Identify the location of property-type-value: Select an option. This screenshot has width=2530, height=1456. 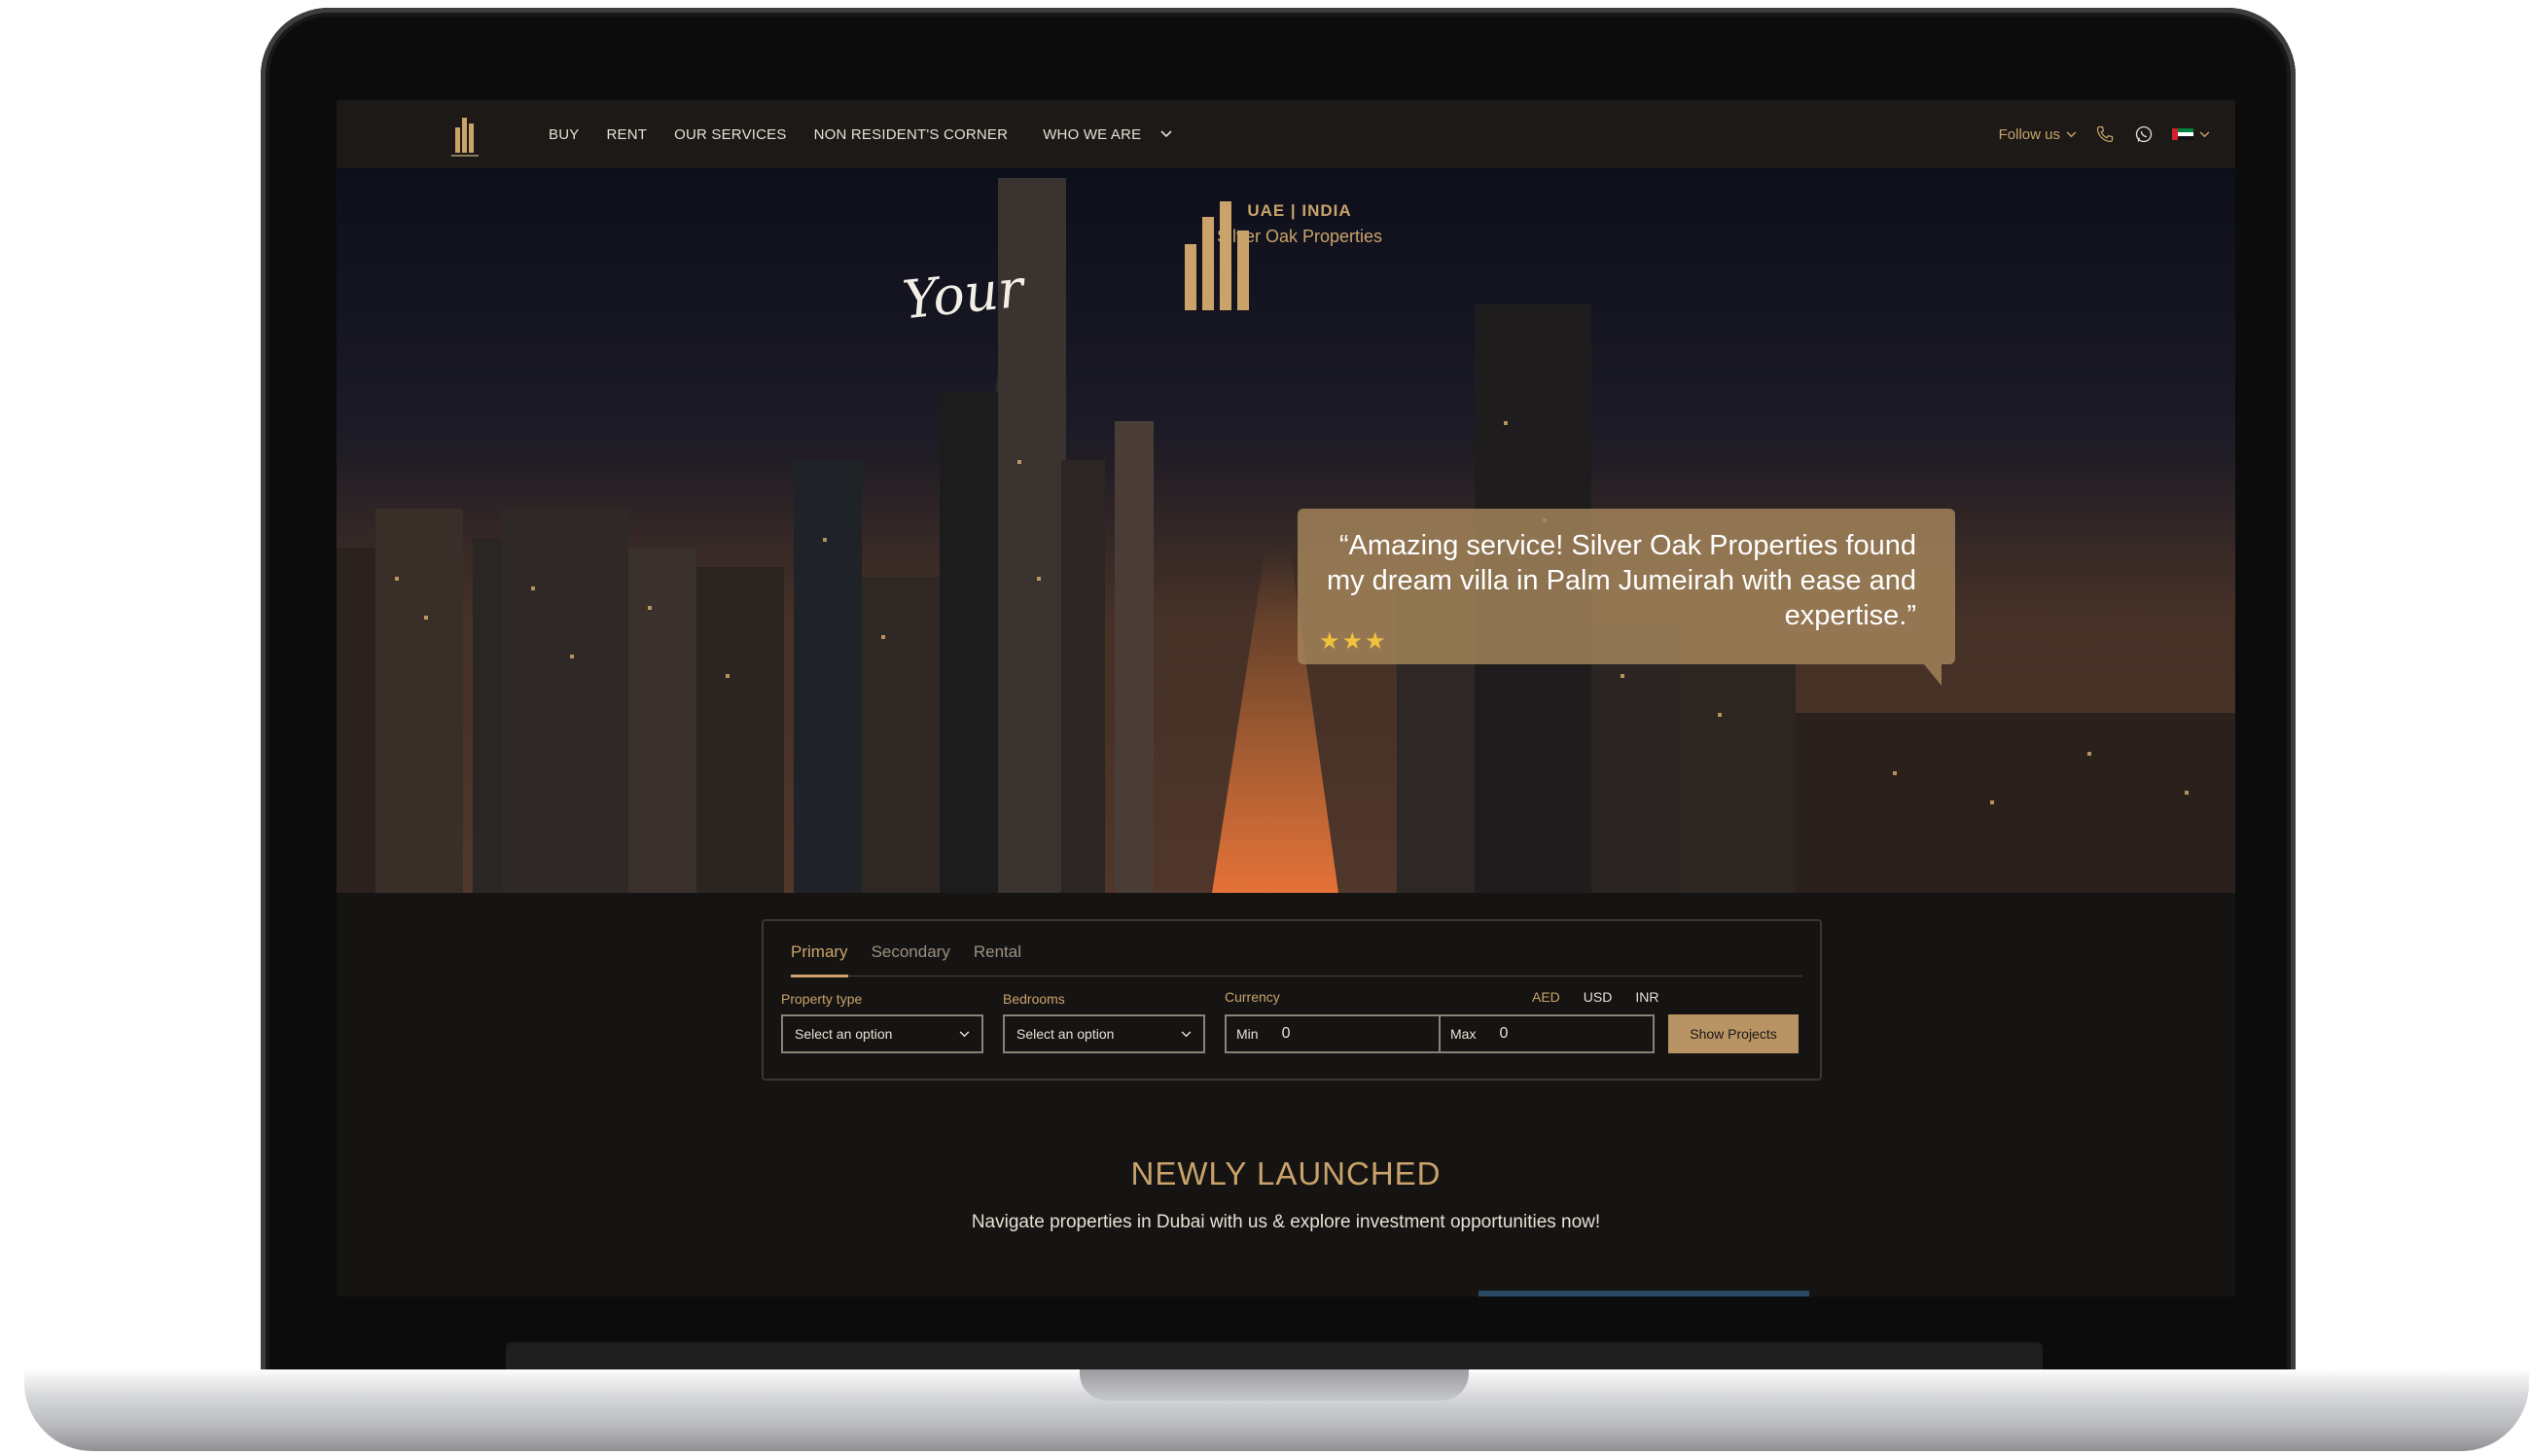
(844, 1034).